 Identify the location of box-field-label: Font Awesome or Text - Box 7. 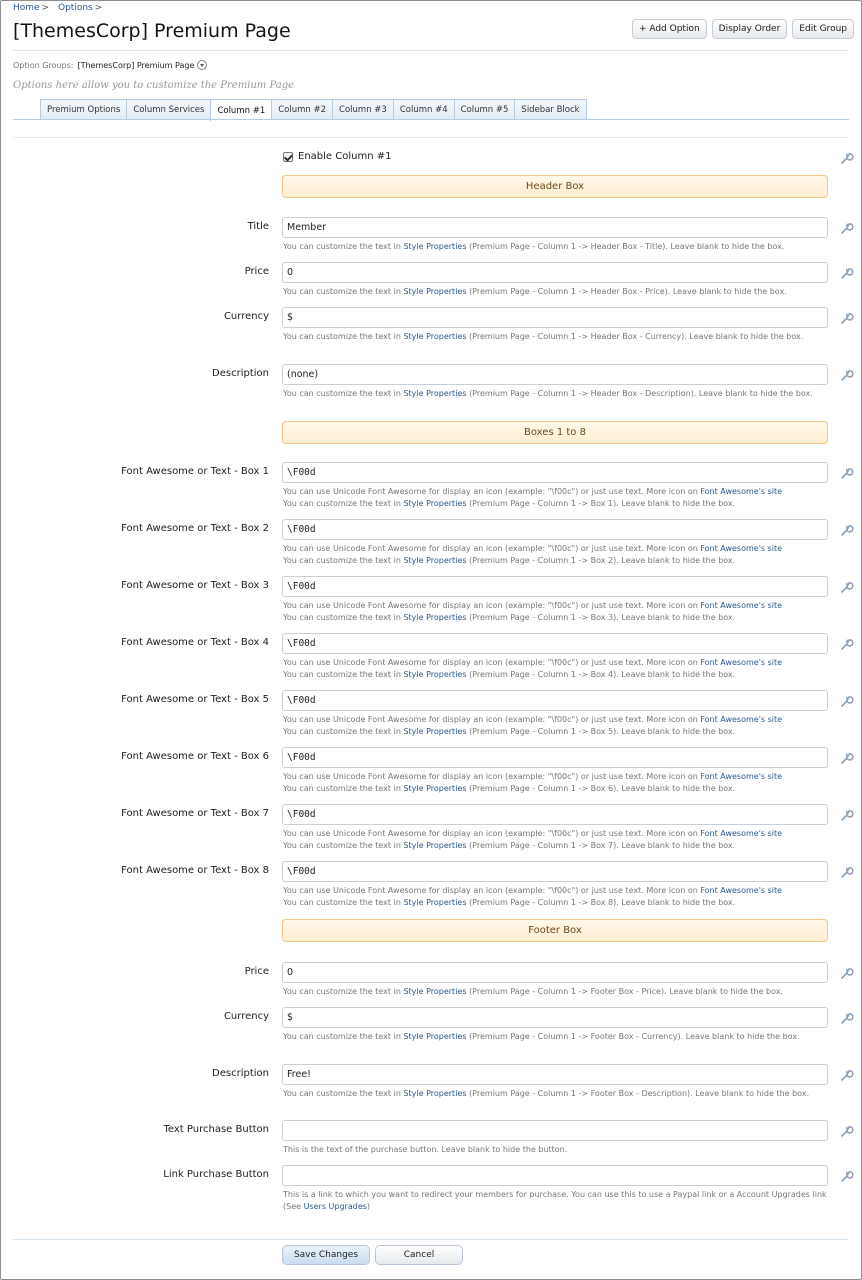
(195, 813).